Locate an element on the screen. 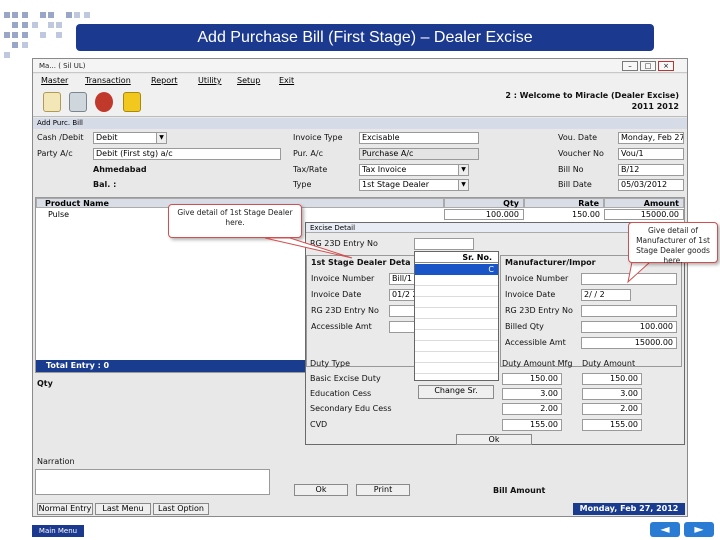 Image resolution: width=720 pixels, height=540 pixels. prev-slide-button: ◄ is located at coordinates (665, 529).